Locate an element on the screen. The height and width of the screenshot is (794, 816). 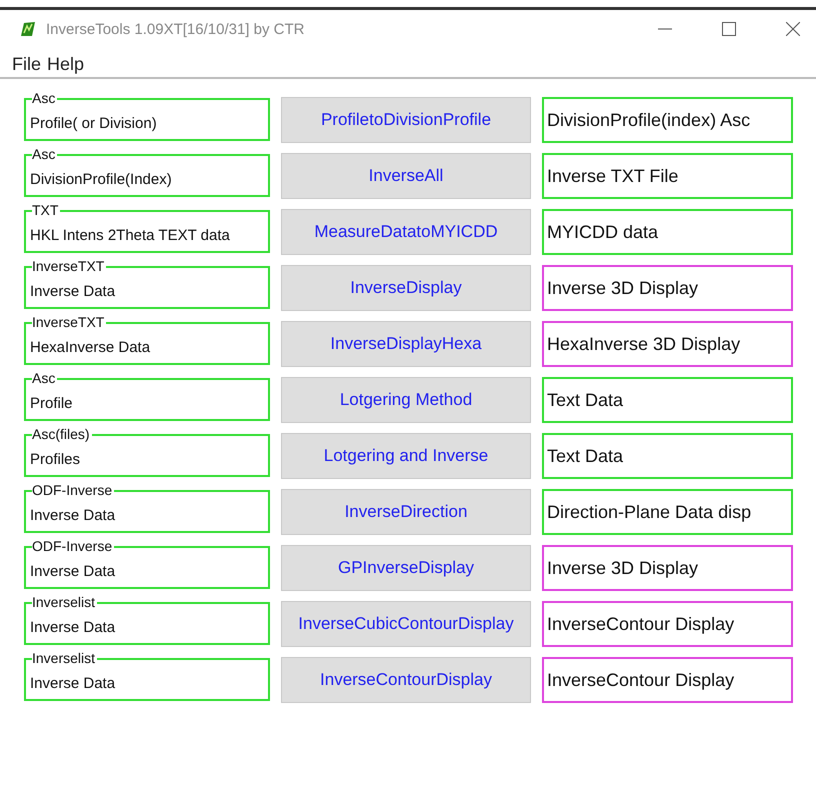
action-button: InverseDisplay is located at coordinates (406, 288).